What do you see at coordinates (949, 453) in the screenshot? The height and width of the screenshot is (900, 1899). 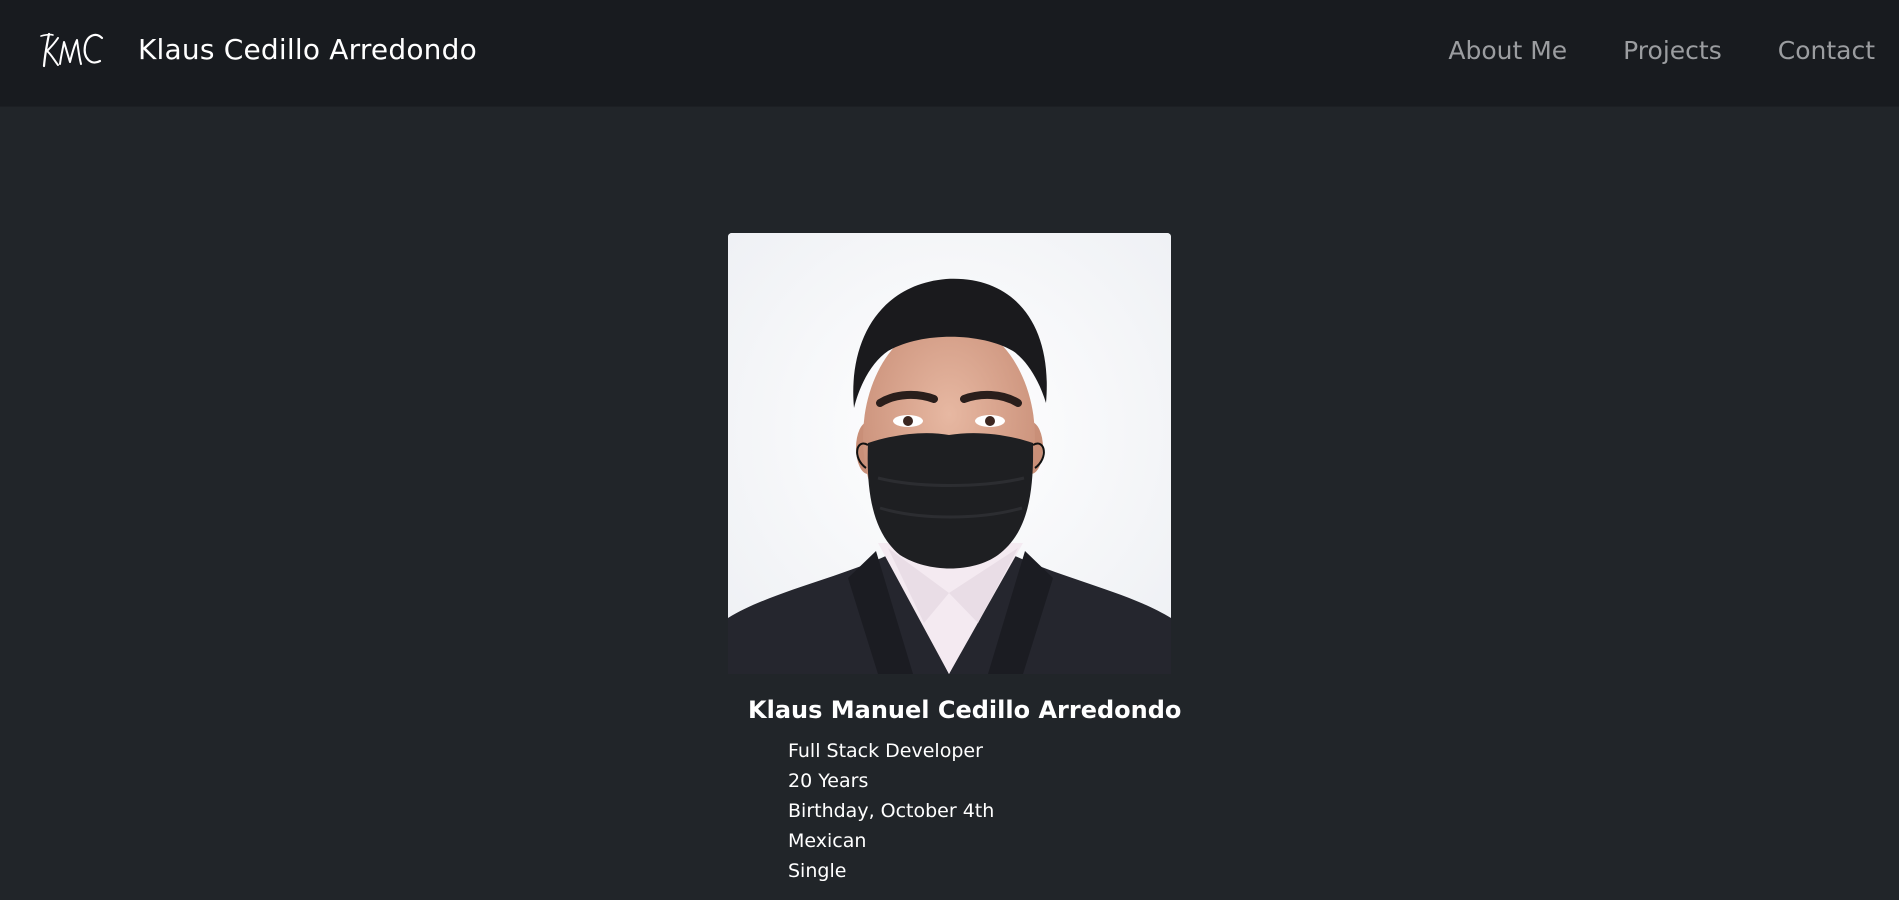 I see `profile-photo` at bounding box center [949, 453].